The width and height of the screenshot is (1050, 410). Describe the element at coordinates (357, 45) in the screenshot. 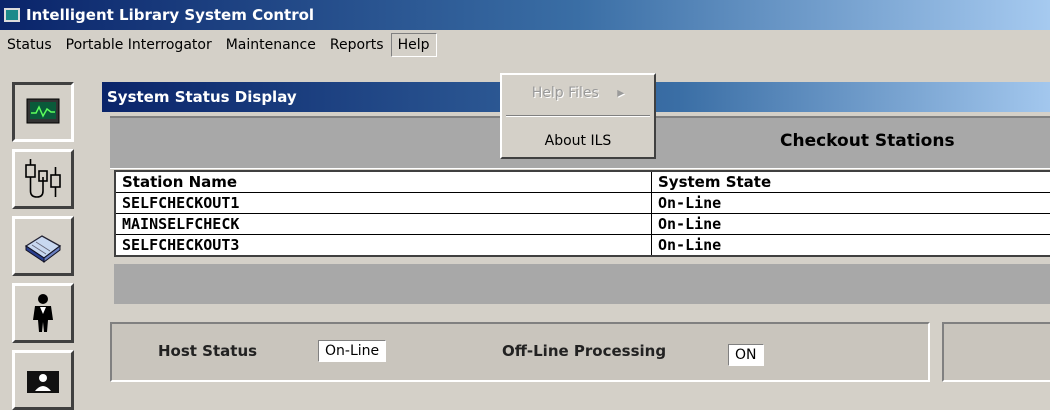

I see `menu-reports: Reports` at that location.